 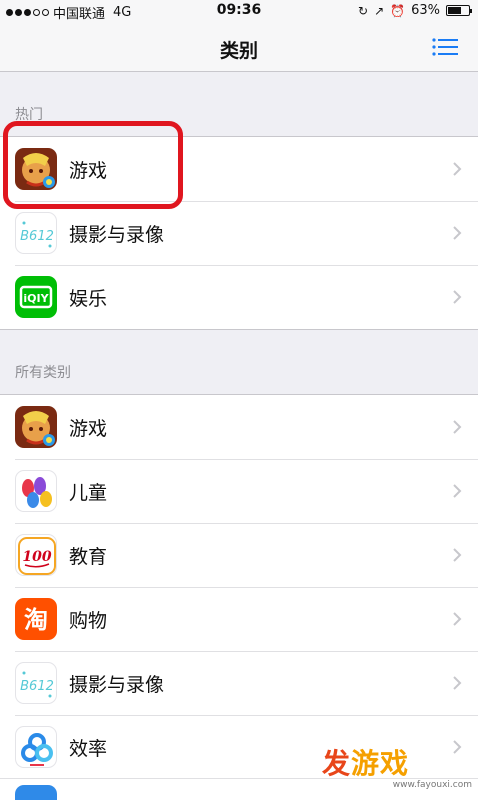 What do you see at coordinates (88, 298) in the screenshot?
I see `category-label: 娱乐` at bounding box center [88, 298].